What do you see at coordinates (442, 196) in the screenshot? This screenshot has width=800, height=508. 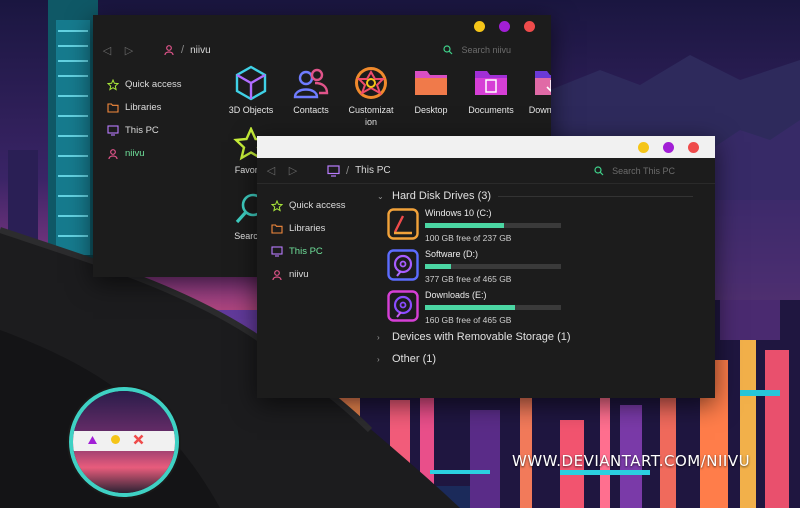 I see `section-title: Hard Disk Drives (3)` at bounding box center [442, 196].